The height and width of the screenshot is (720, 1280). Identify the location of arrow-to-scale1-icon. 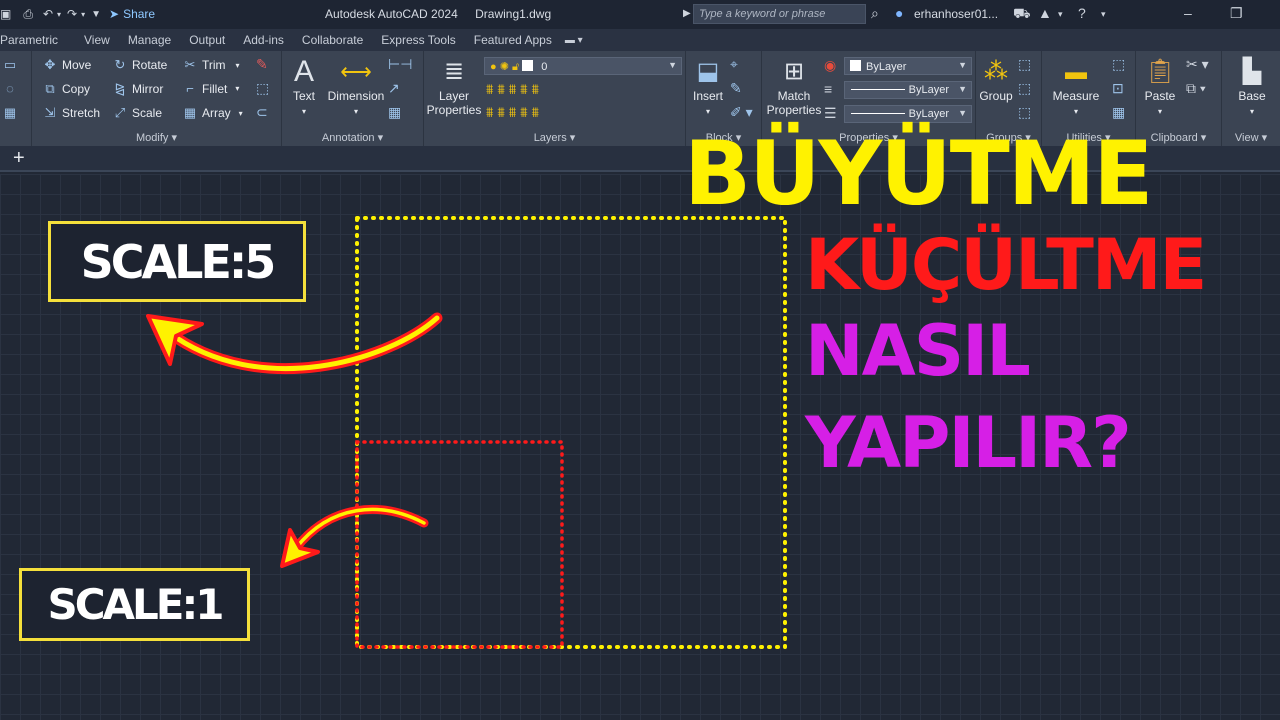
(354, 536).